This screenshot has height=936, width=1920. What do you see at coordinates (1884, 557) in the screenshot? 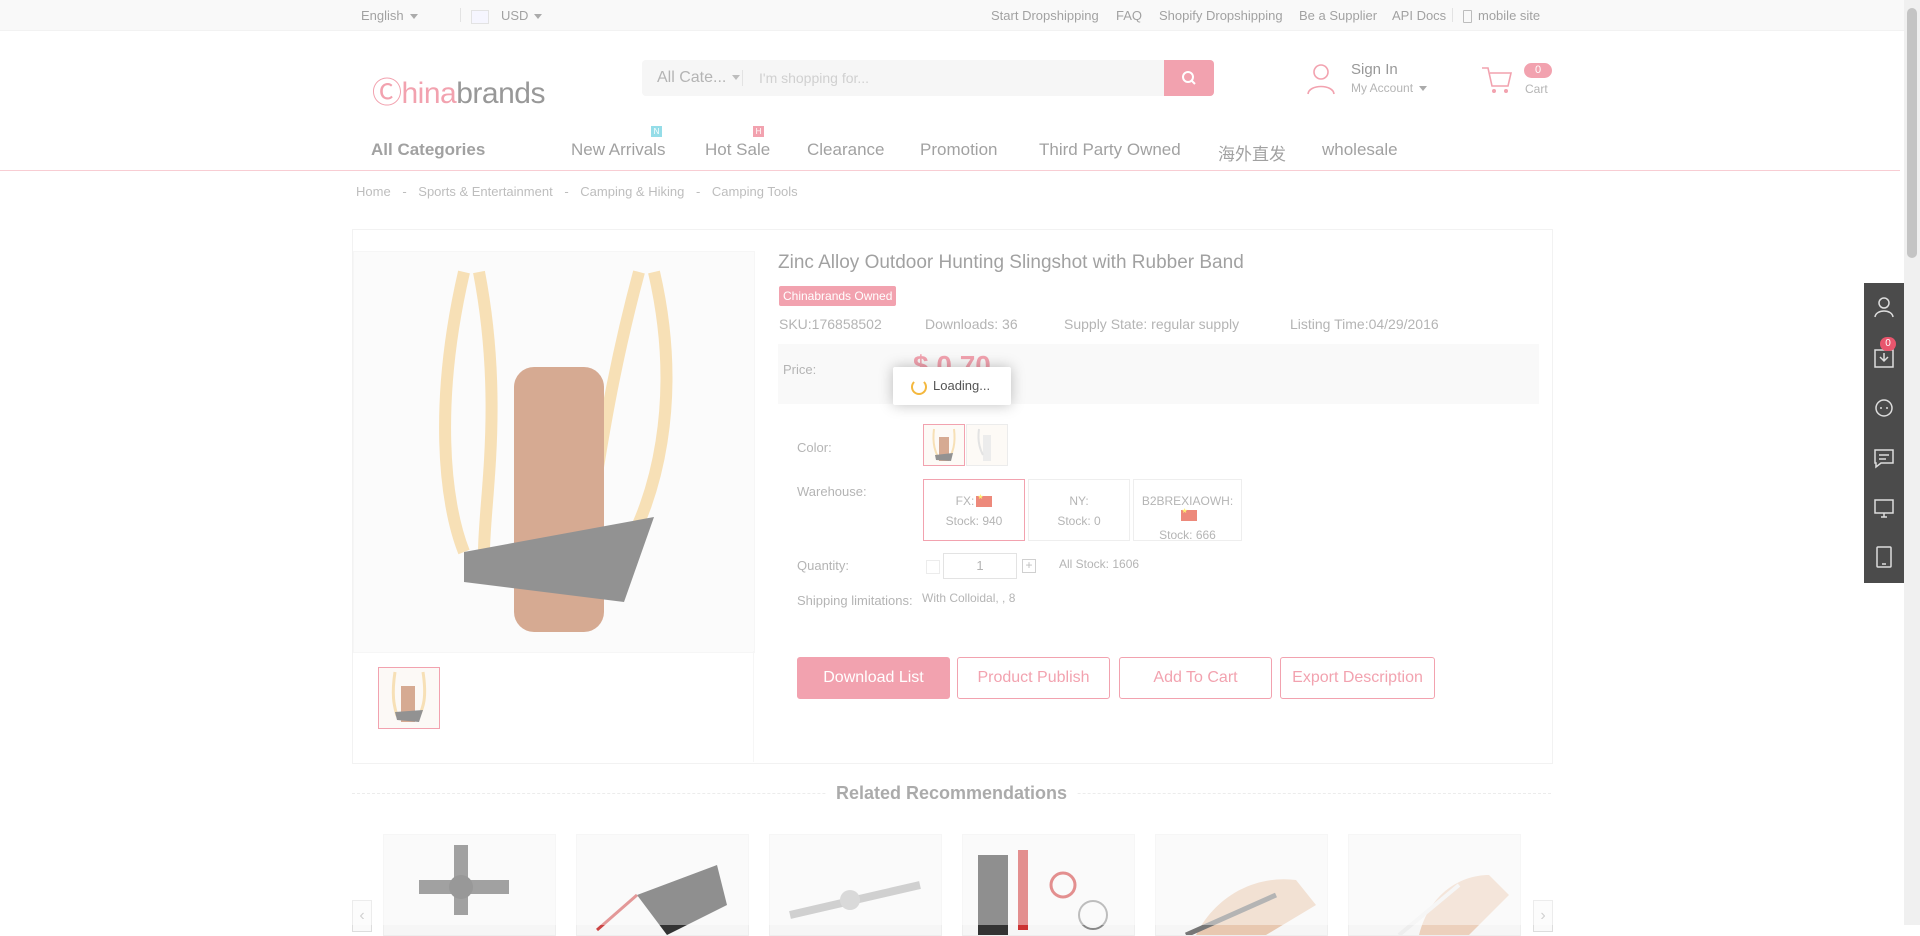
I see `tablet-icon` at bounding box center [1884, 557].